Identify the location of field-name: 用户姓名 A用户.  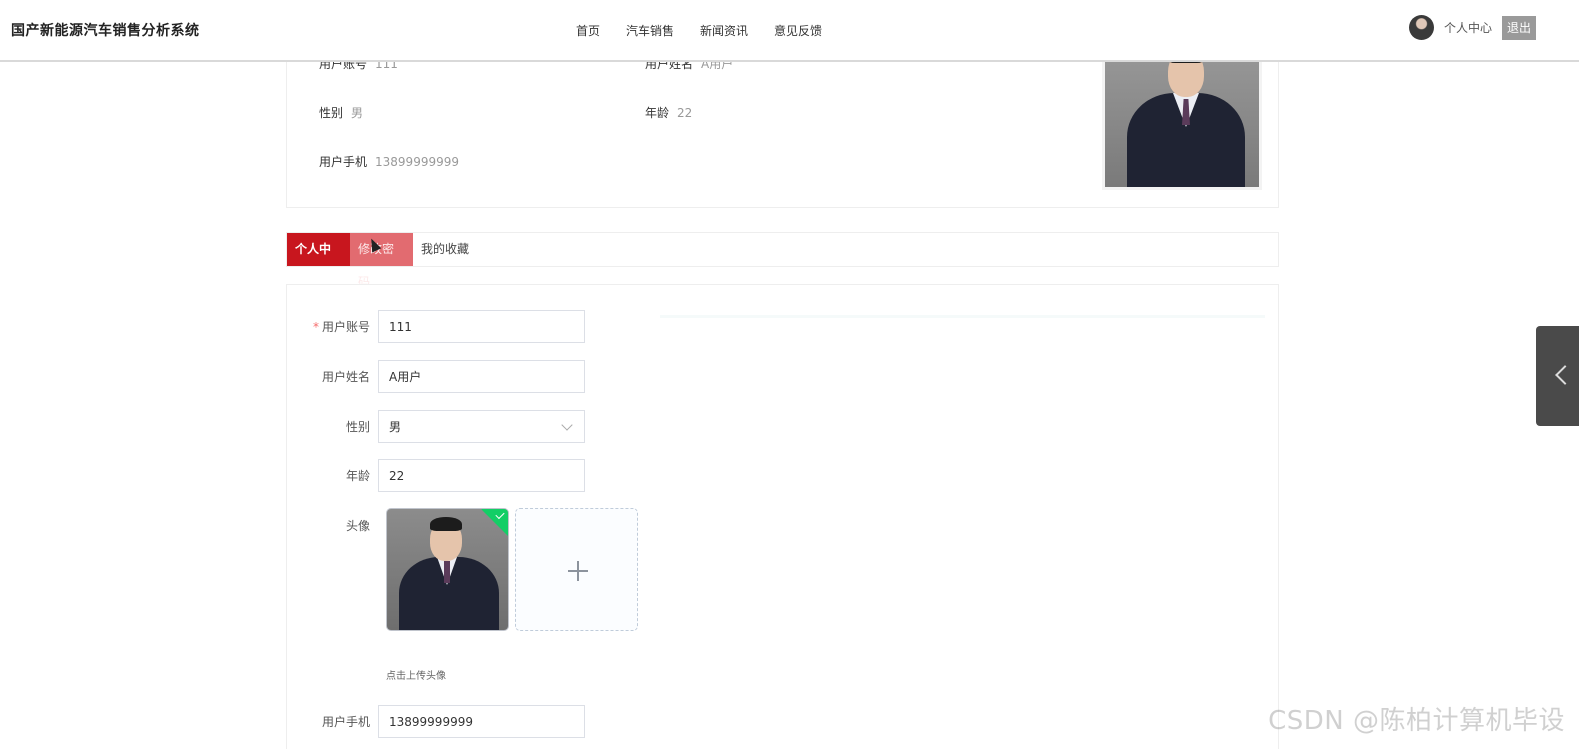
(436, 376).